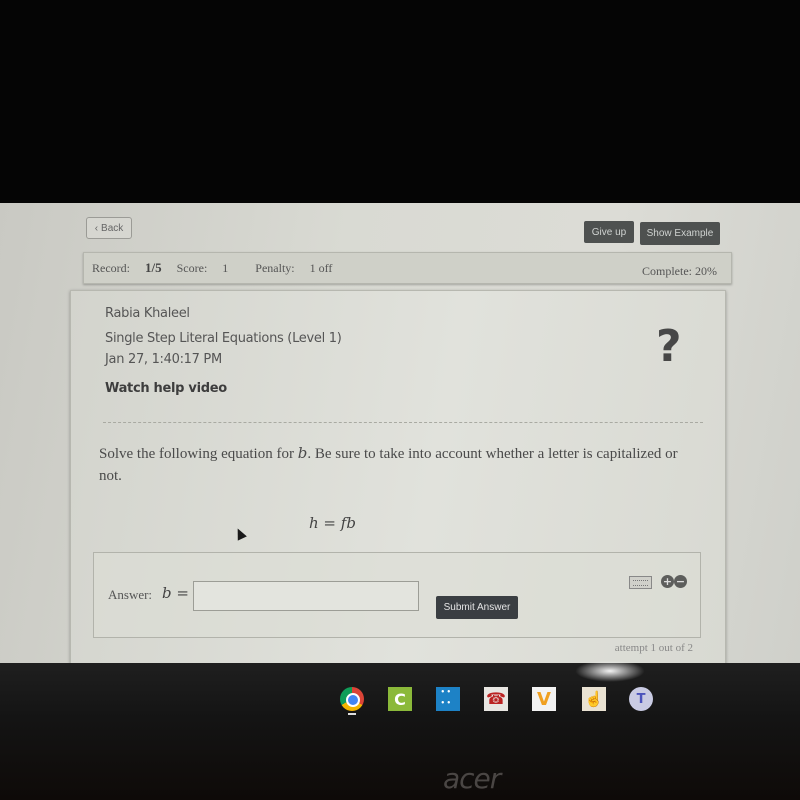 The height and width of the screenshot is (800, 800). Describe the element at coordinates (496, 699) in the screenshot. I see `phone-app-icon: ☎` at that location.